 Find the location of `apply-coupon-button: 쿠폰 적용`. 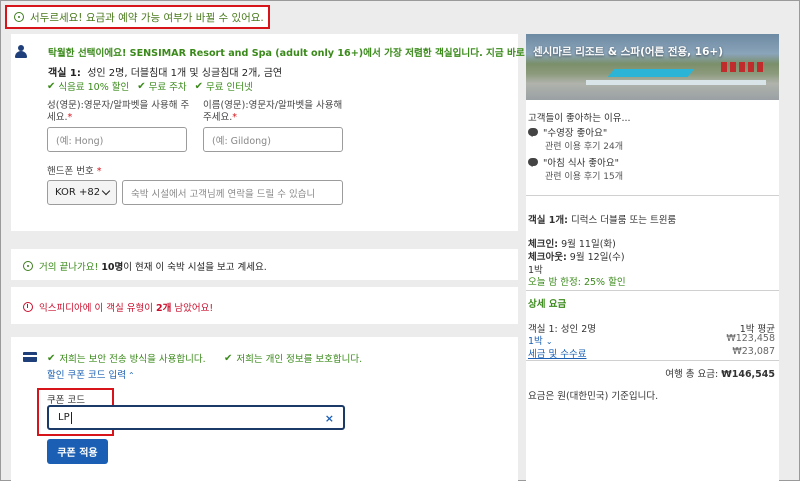

apply-coupon-button: 쿠폰 적용 is located at coordinates (77, 451).